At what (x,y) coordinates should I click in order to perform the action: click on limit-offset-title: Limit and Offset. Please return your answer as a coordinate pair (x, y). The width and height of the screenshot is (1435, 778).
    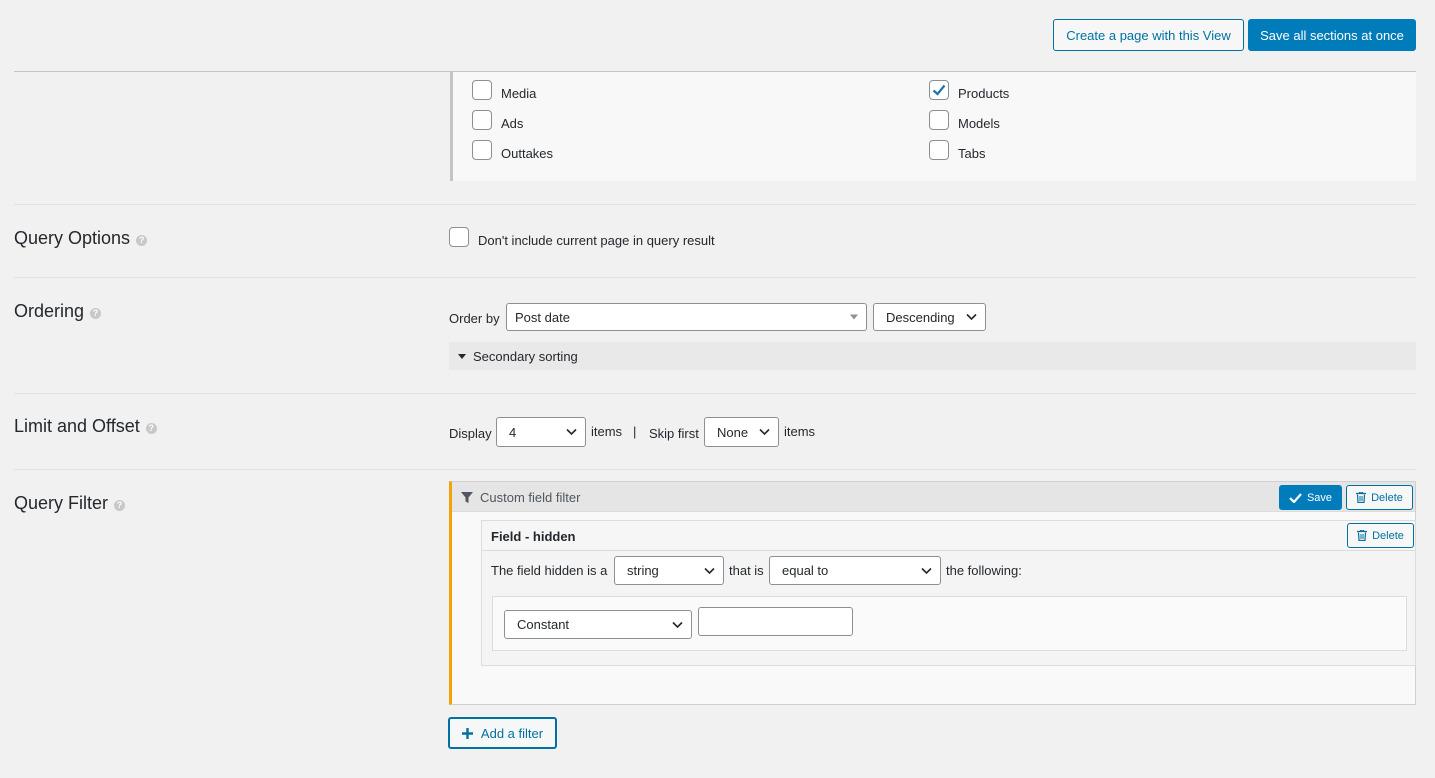
    Looking at the image, I should click on (77, 426).